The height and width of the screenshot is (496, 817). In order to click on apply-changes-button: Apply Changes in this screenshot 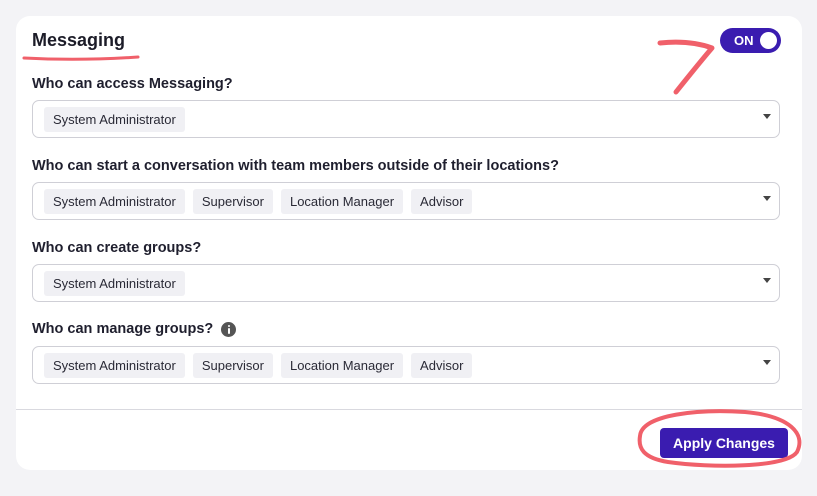, I will do `click(724, 443)`.